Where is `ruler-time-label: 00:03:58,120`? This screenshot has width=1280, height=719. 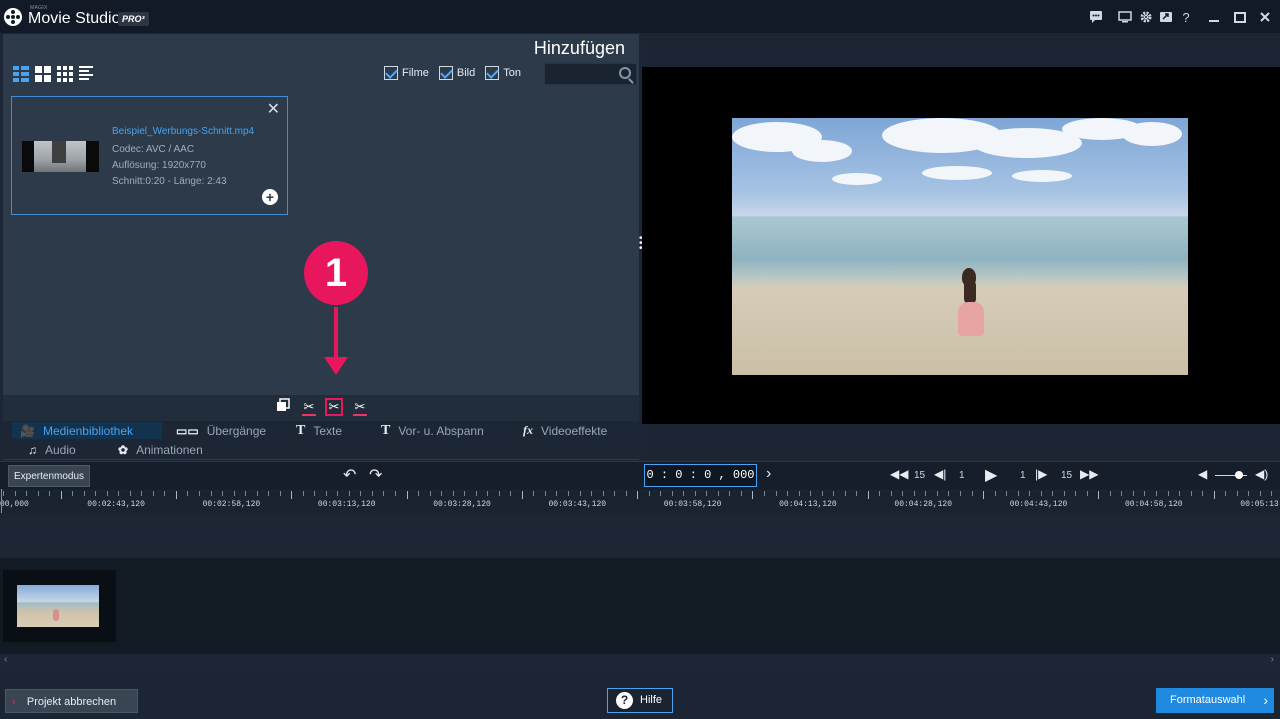
ruler-time-label: 00:03:58,120 is located at coordinates (692, 504).